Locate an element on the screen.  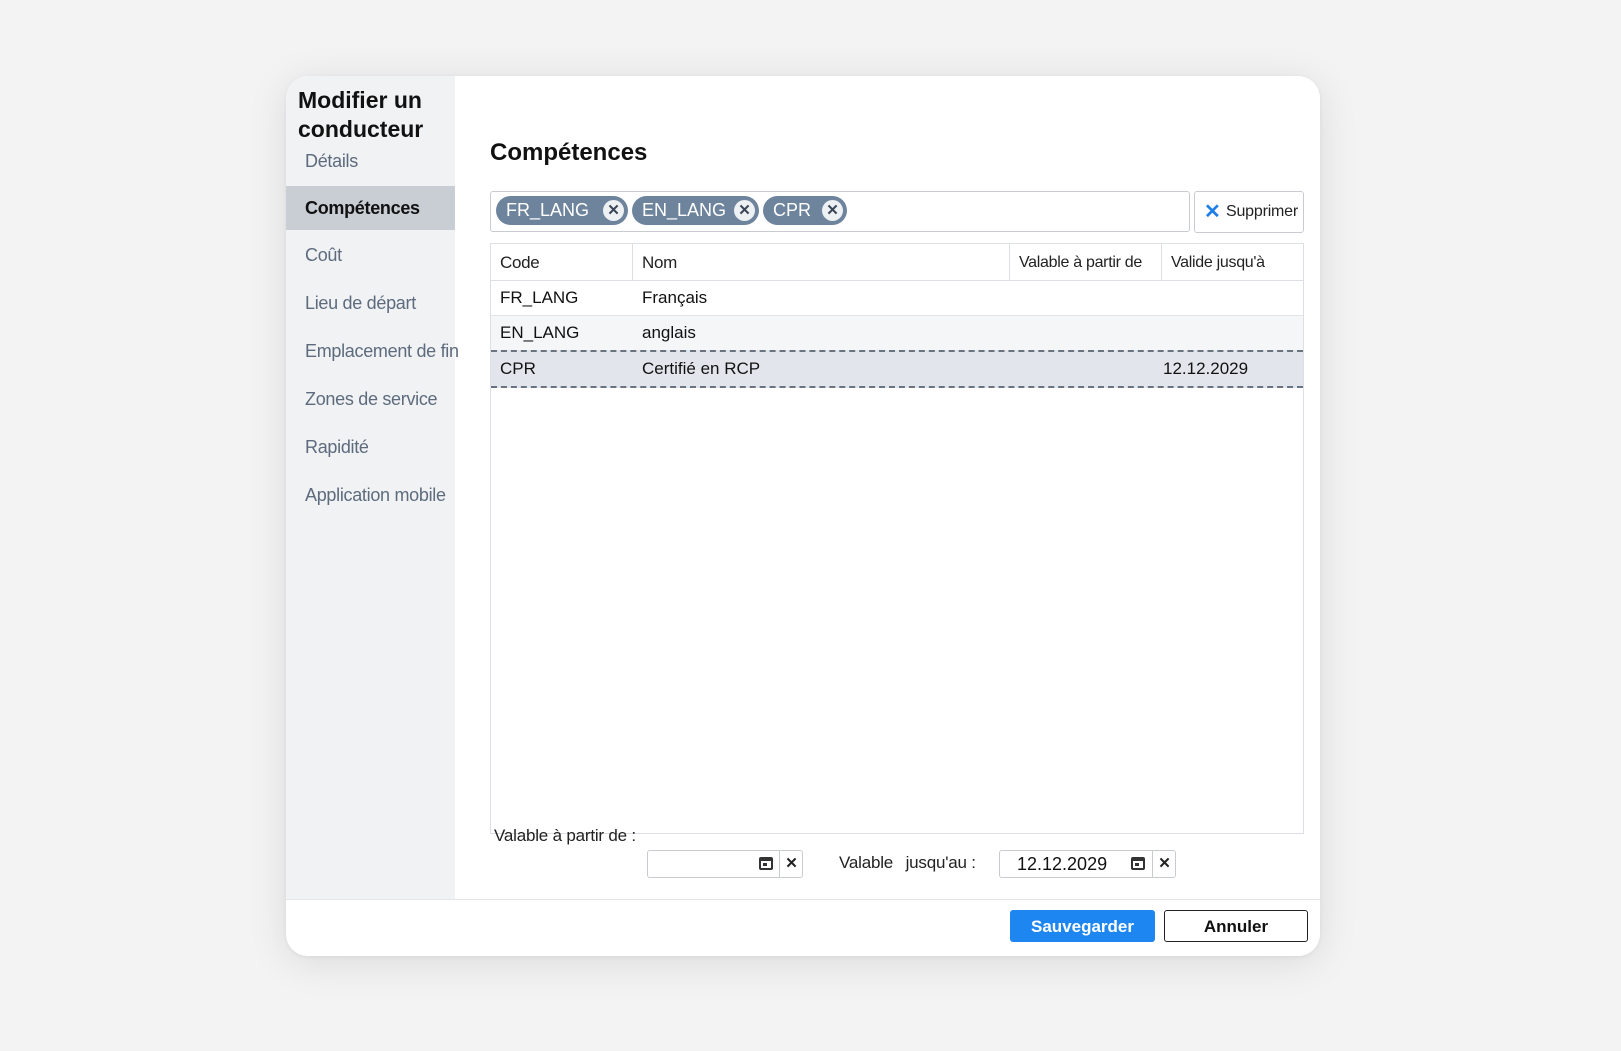
cancel-button: Annuler is located at coordinates (1236, 926).